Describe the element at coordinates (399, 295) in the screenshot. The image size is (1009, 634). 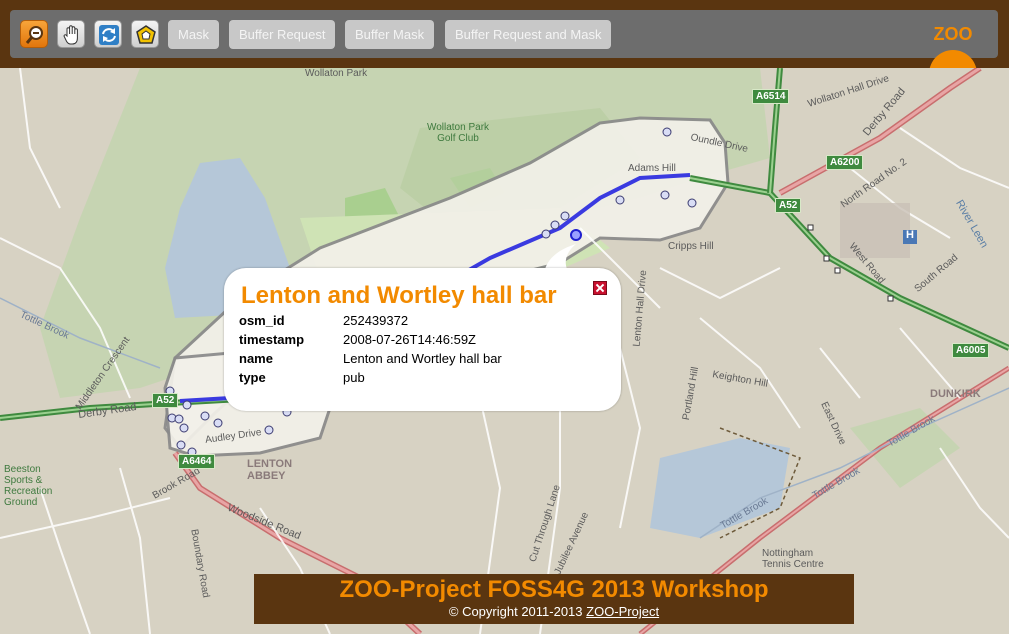
I see `popup-title: Lenton and Wortley hall bar` at that location.